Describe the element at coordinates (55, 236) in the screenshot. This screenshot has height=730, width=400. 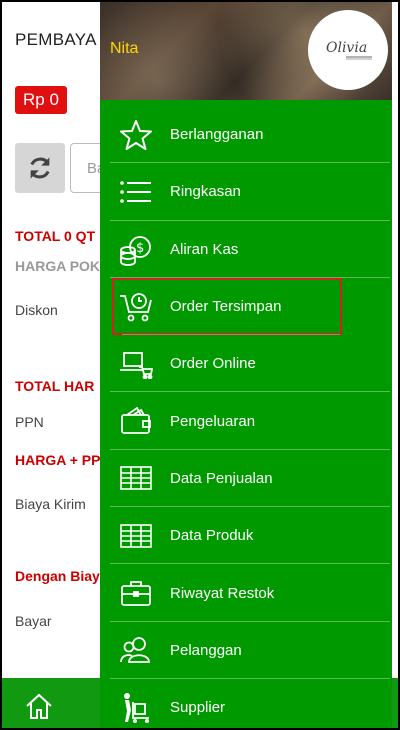
I see `total-qty-label: TOTAL 0 QT` at that location.